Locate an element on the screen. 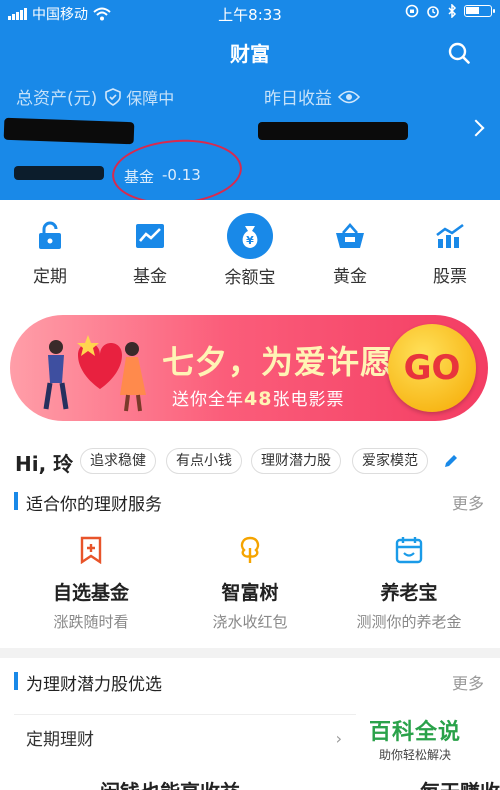 The image size is (500, 790). service-custom-funds: 自选基金 涨跌随时看 is located at coordinates (91, 584).